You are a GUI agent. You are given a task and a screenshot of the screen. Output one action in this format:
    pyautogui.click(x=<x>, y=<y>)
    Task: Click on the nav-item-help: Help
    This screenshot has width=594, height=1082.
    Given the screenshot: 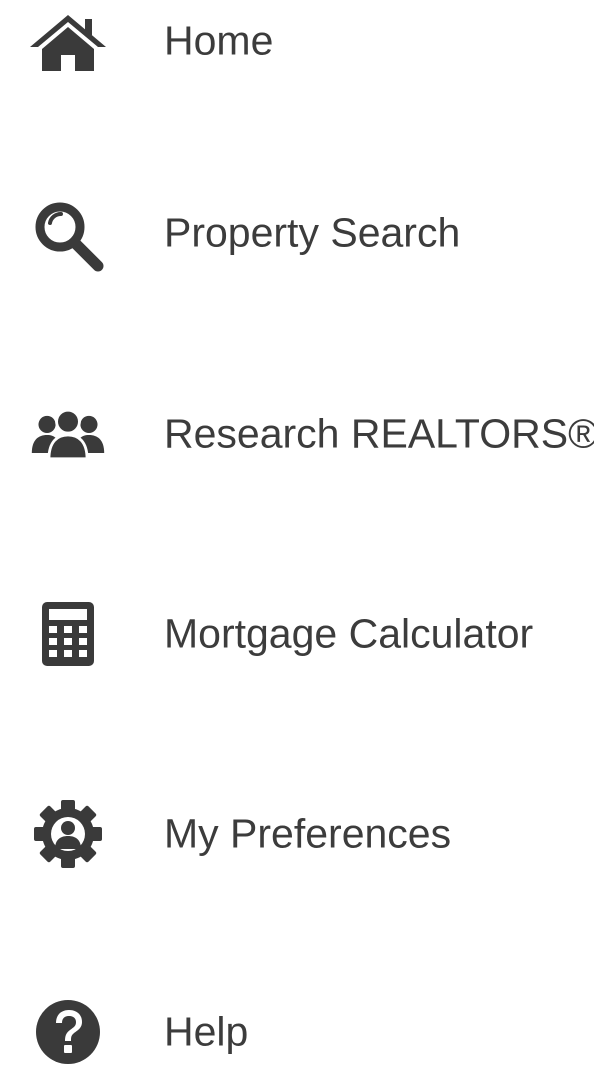 What is the action you would take?
    pyautogui.click(x=297, y=1032)
    